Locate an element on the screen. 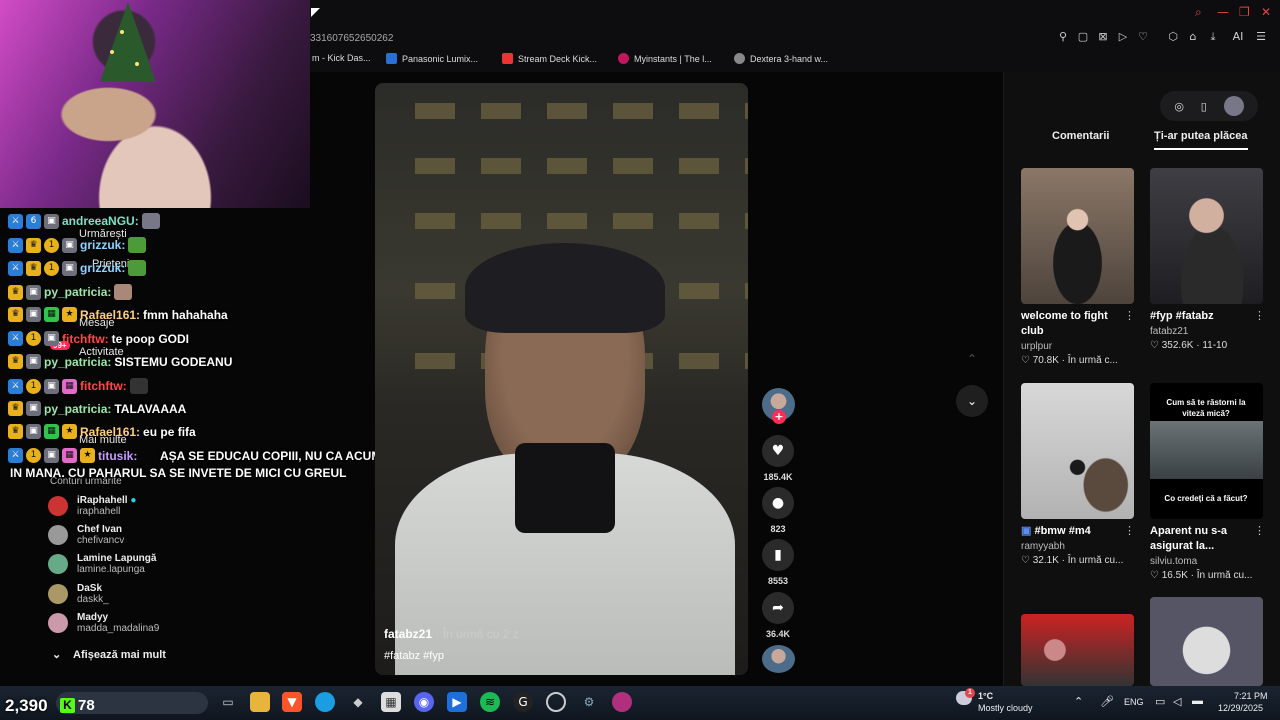  sound-disc is located at coordinates (778, 659).